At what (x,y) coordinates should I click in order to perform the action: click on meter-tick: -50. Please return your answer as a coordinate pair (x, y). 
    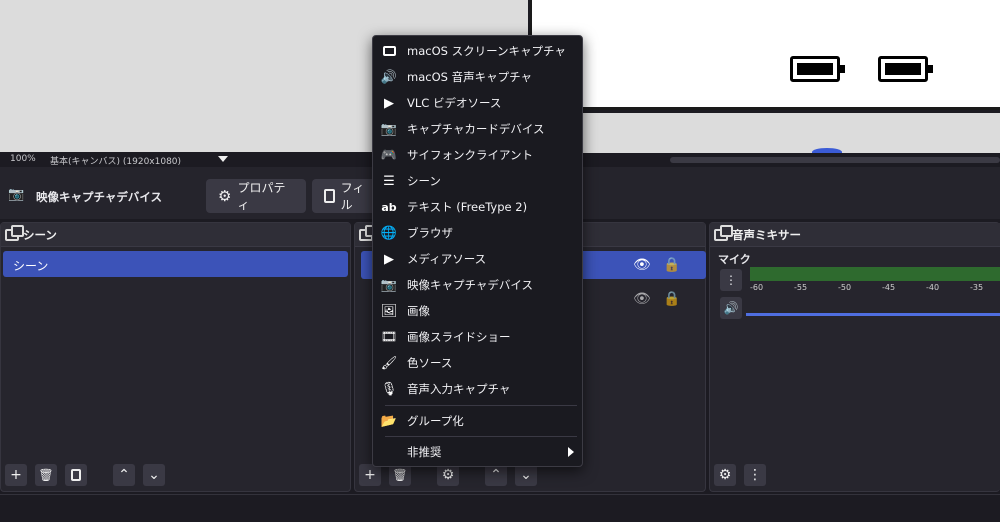
    Looking at the image, I should click on (845, 287).